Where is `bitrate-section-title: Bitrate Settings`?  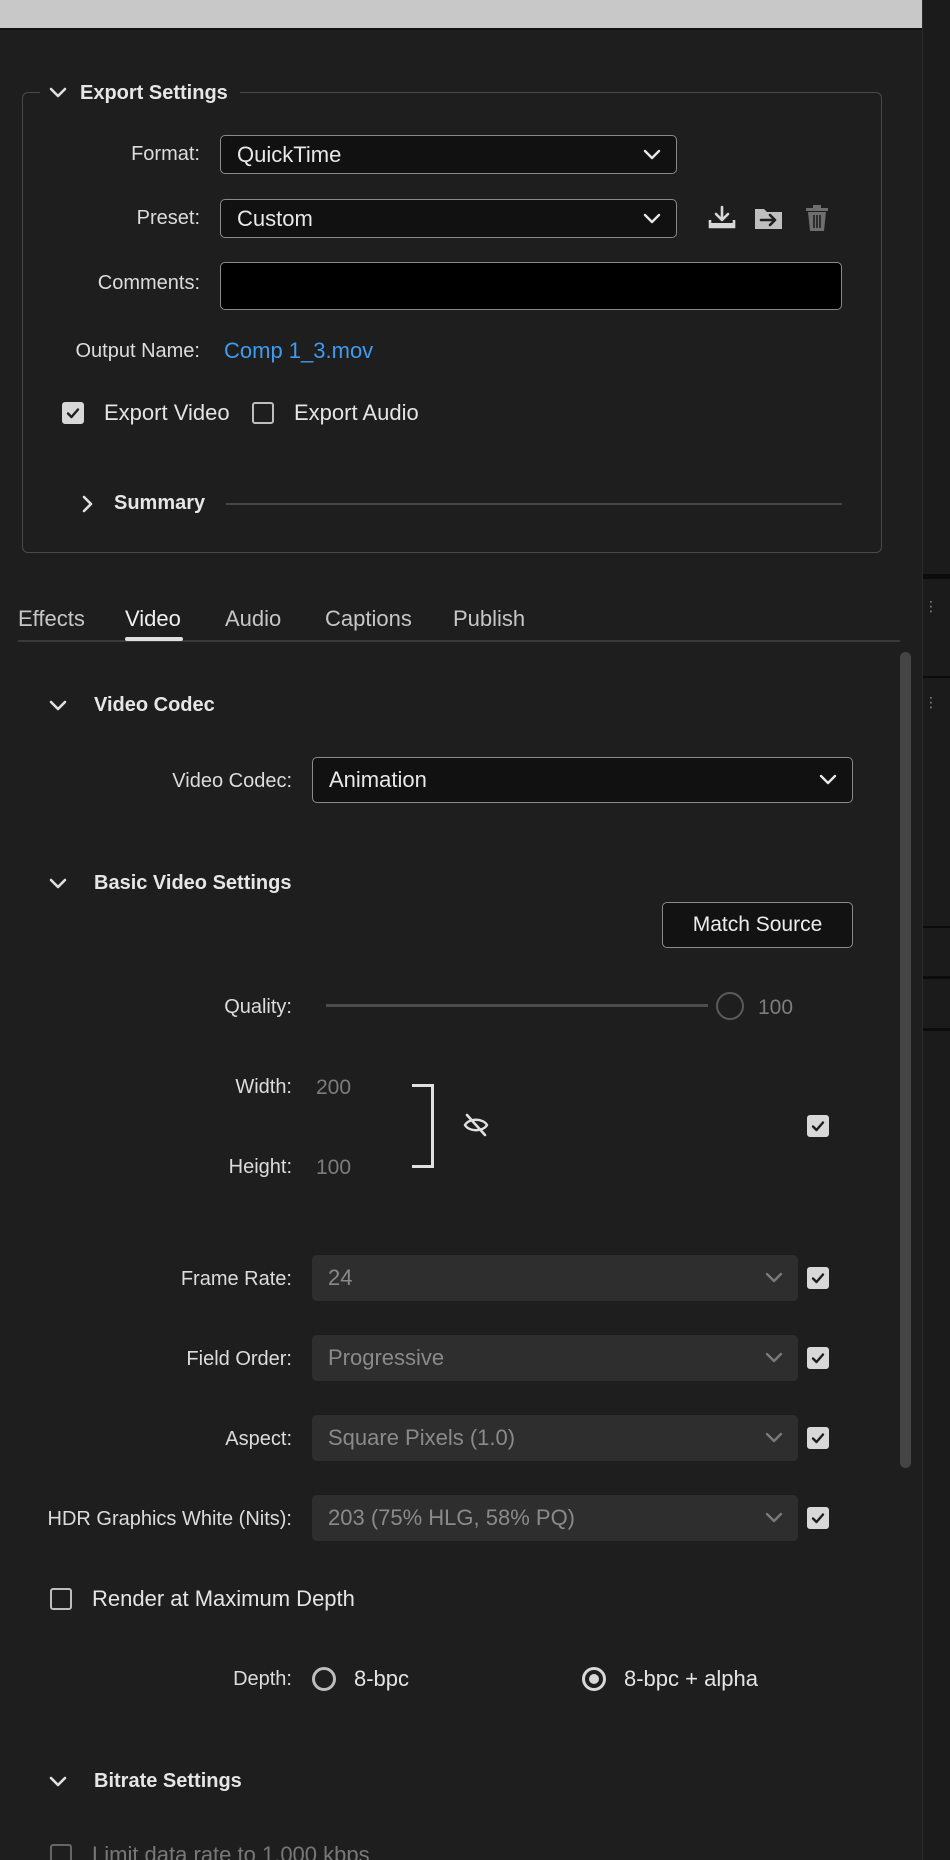
bitrate-section-title: Bitrate Settings is located at coordinates (168, 1781).